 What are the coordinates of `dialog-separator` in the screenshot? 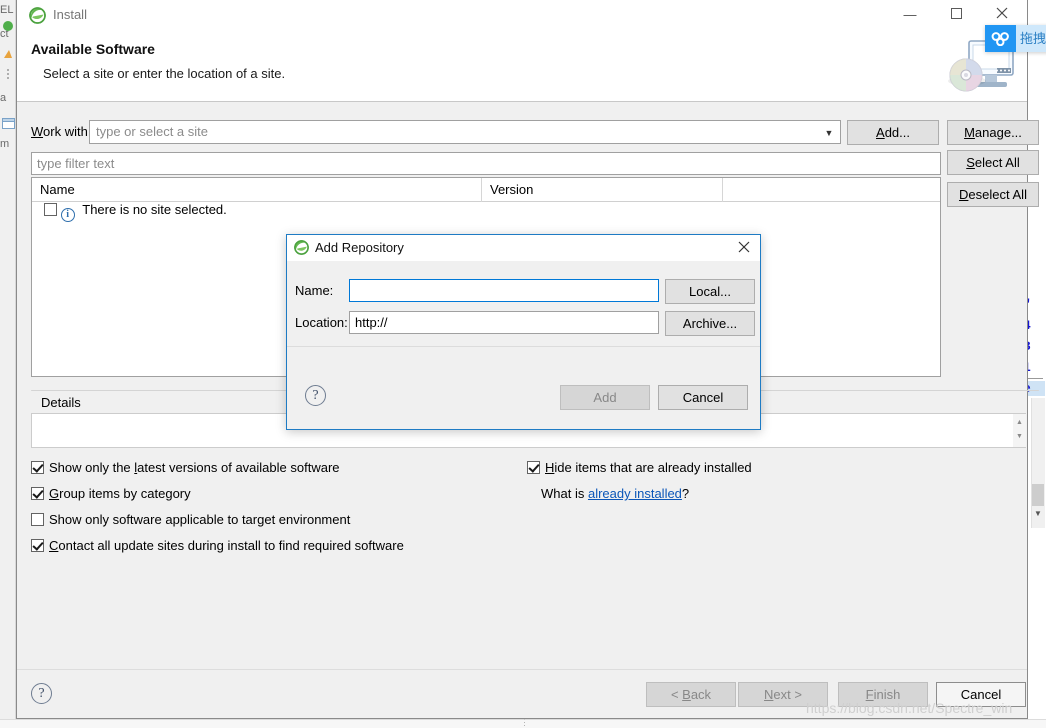 It's located at (523, 346).